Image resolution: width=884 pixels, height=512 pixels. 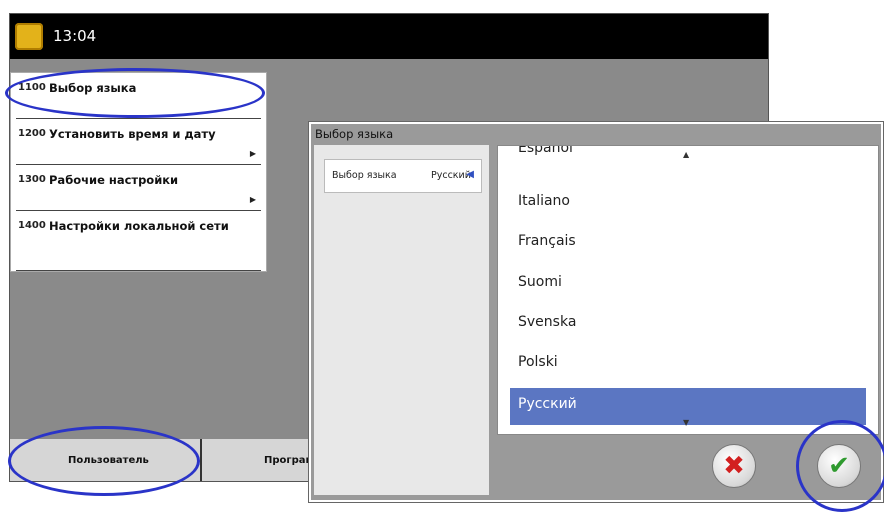 I want to click on language-option: Svenska, so click(x=688, y=324).